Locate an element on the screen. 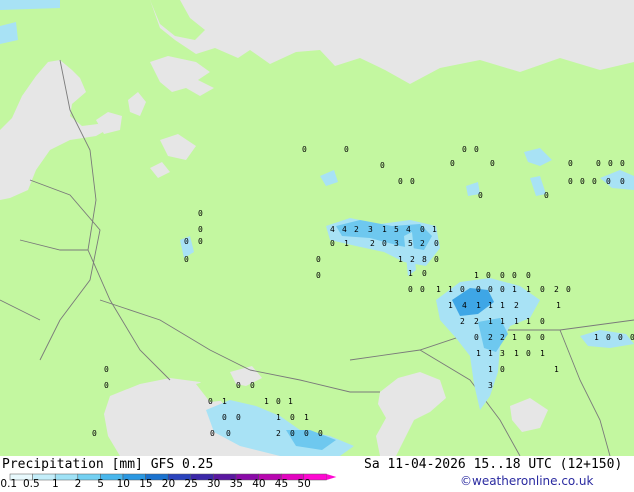 This screenshot has width=634, height=492. map-title: Precipitation [mm] GFS 0.25 is located at coordinates (108, 464).